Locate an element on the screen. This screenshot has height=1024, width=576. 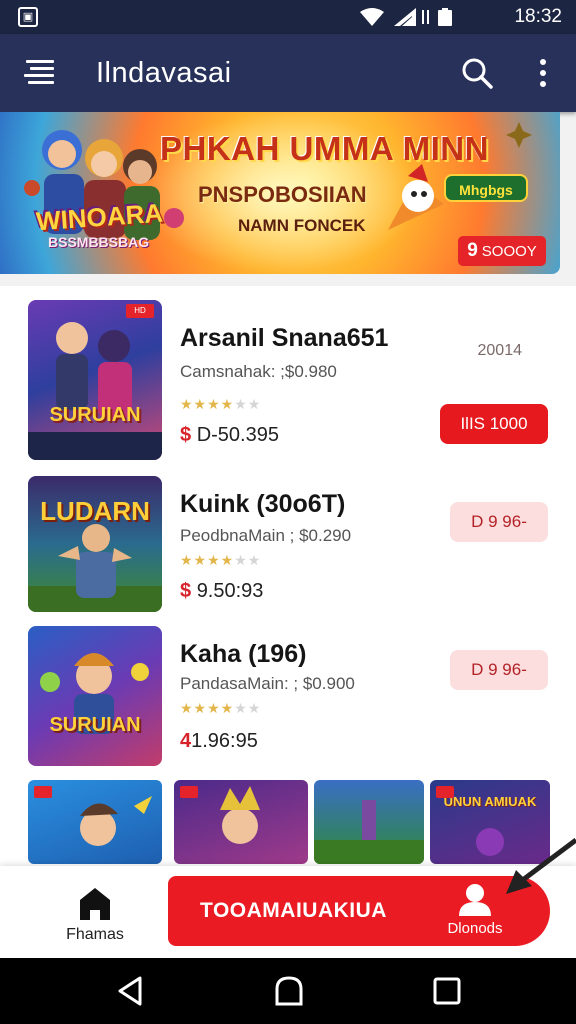
game-price: $ D-50.395 is located at coordinates (229, 435).